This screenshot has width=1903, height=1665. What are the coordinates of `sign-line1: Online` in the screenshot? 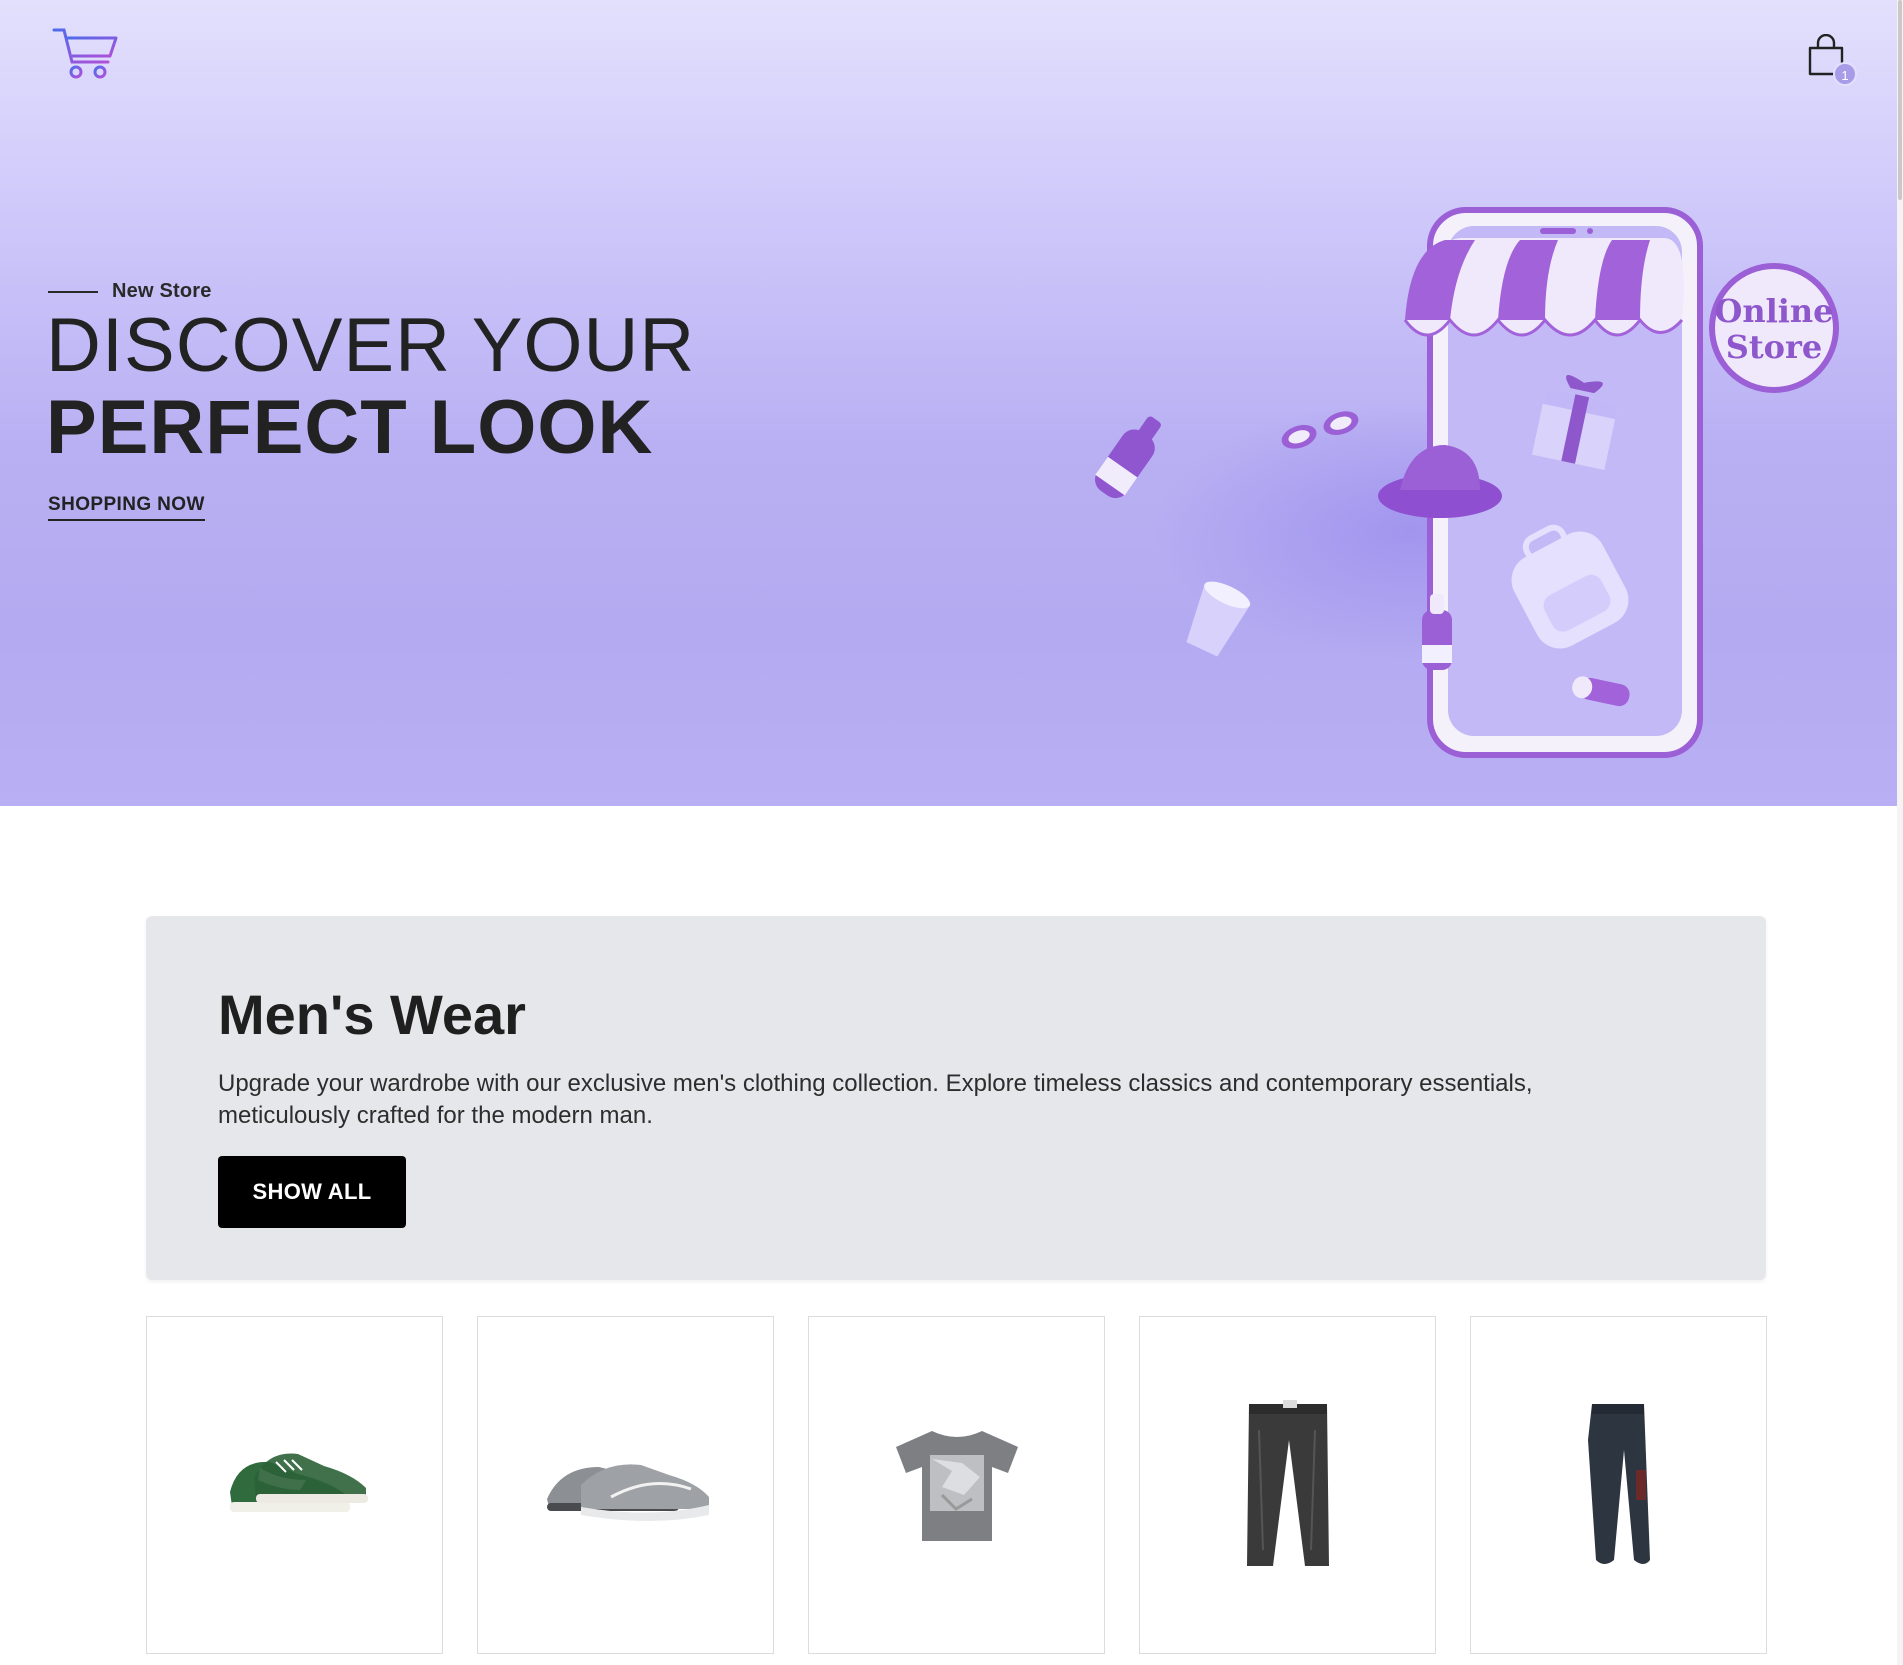 It's located at (1773, 311).